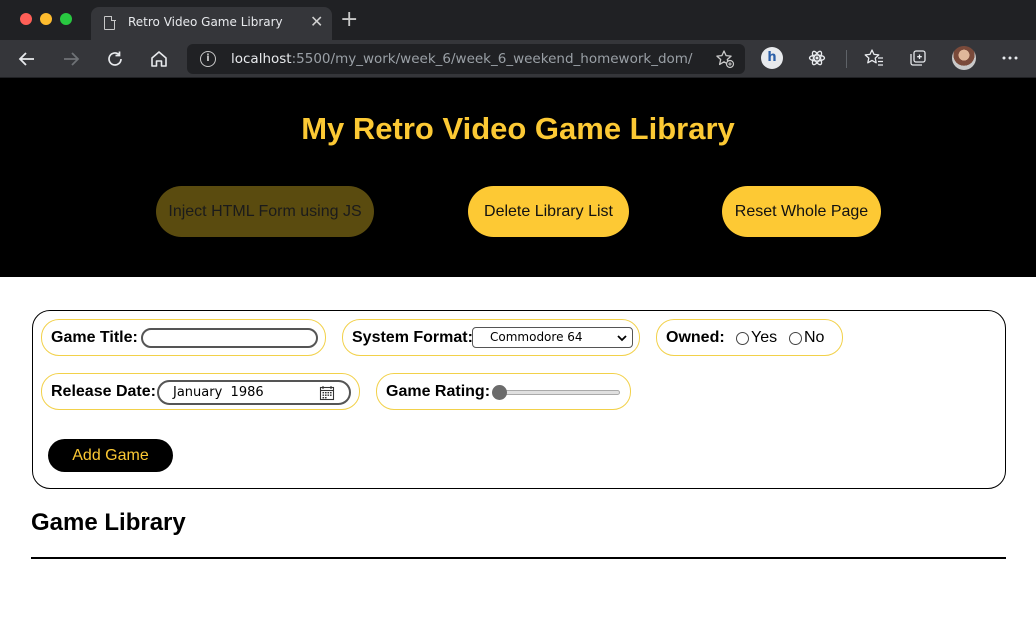  What do you see at coordinates (26, 19) in the screenshot?
I see `close-window-button` at bounding box center [26, 19].